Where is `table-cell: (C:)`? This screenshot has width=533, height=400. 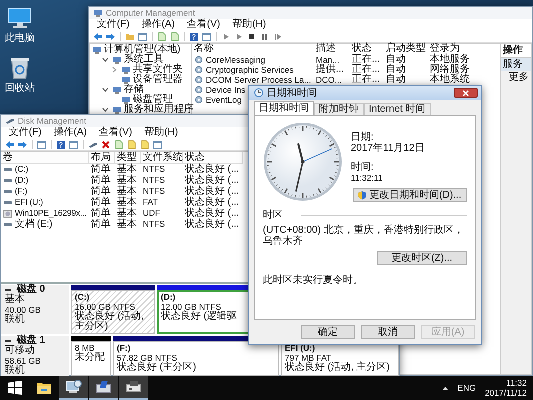 table-cell: (C:) is located at coordinates (21, 169).